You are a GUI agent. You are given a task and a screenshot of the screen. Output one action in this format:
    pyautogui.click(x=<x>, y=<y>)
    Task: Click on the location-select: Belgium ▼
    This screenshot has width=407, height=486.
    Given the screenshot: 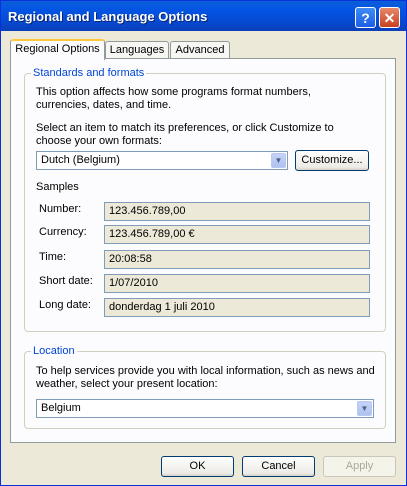 What is the action you would take?
    pyautogui.click(x=205, y=408)
    